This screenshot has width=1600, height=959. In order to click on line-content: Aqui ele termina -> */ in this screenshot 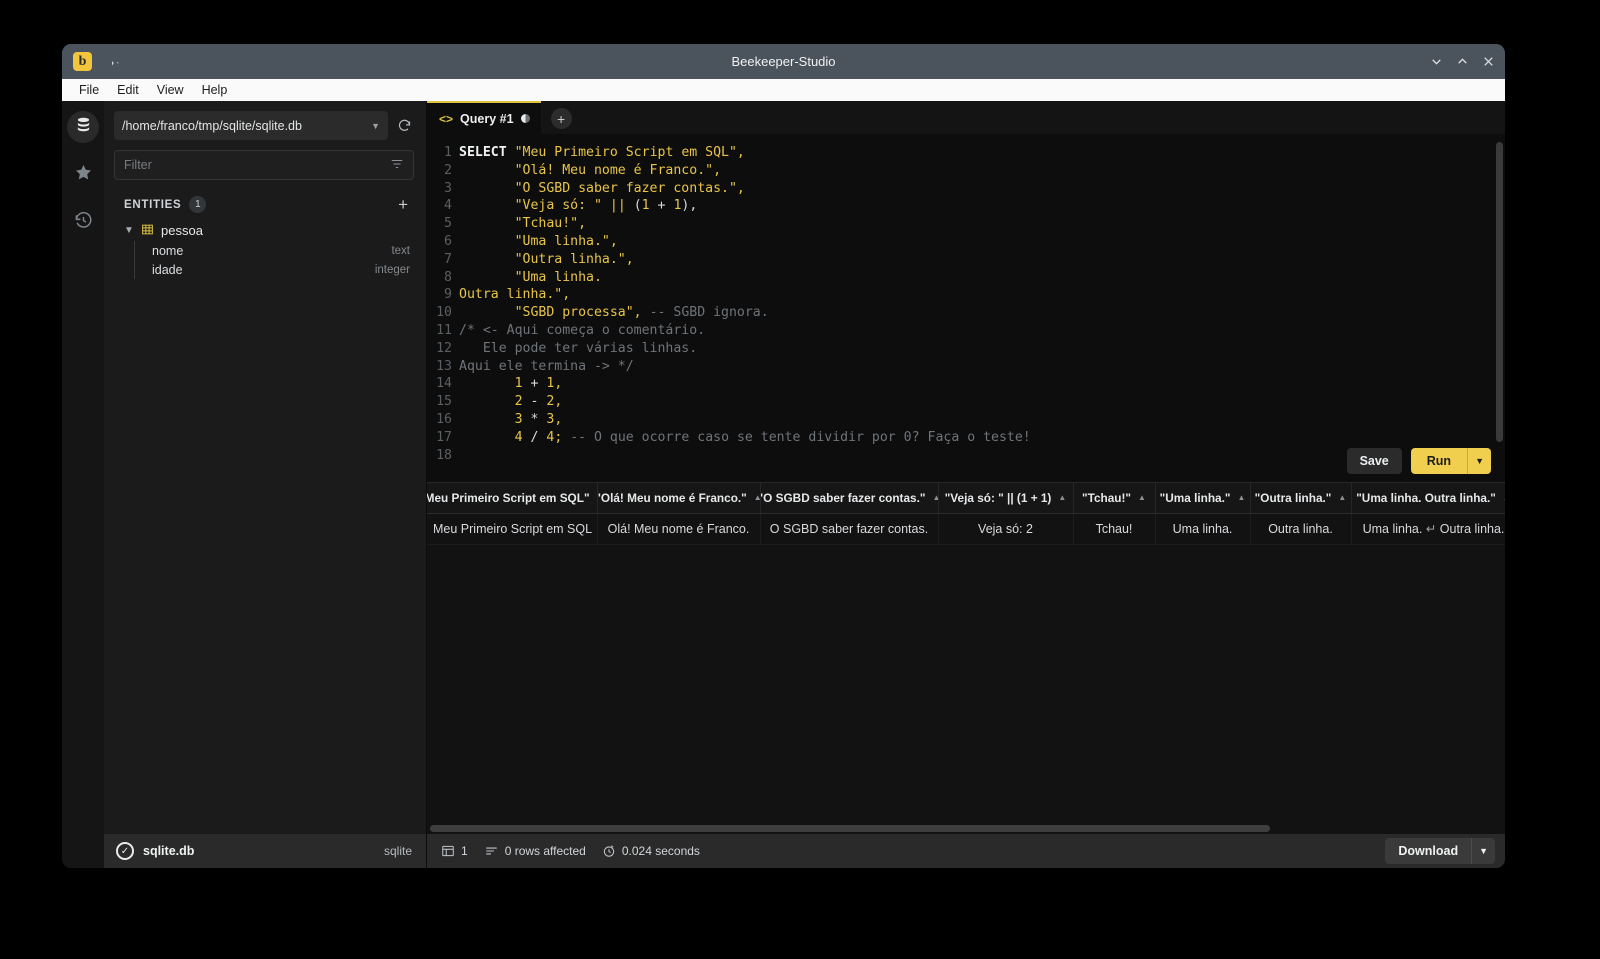, I will do `click(546, 367)`.